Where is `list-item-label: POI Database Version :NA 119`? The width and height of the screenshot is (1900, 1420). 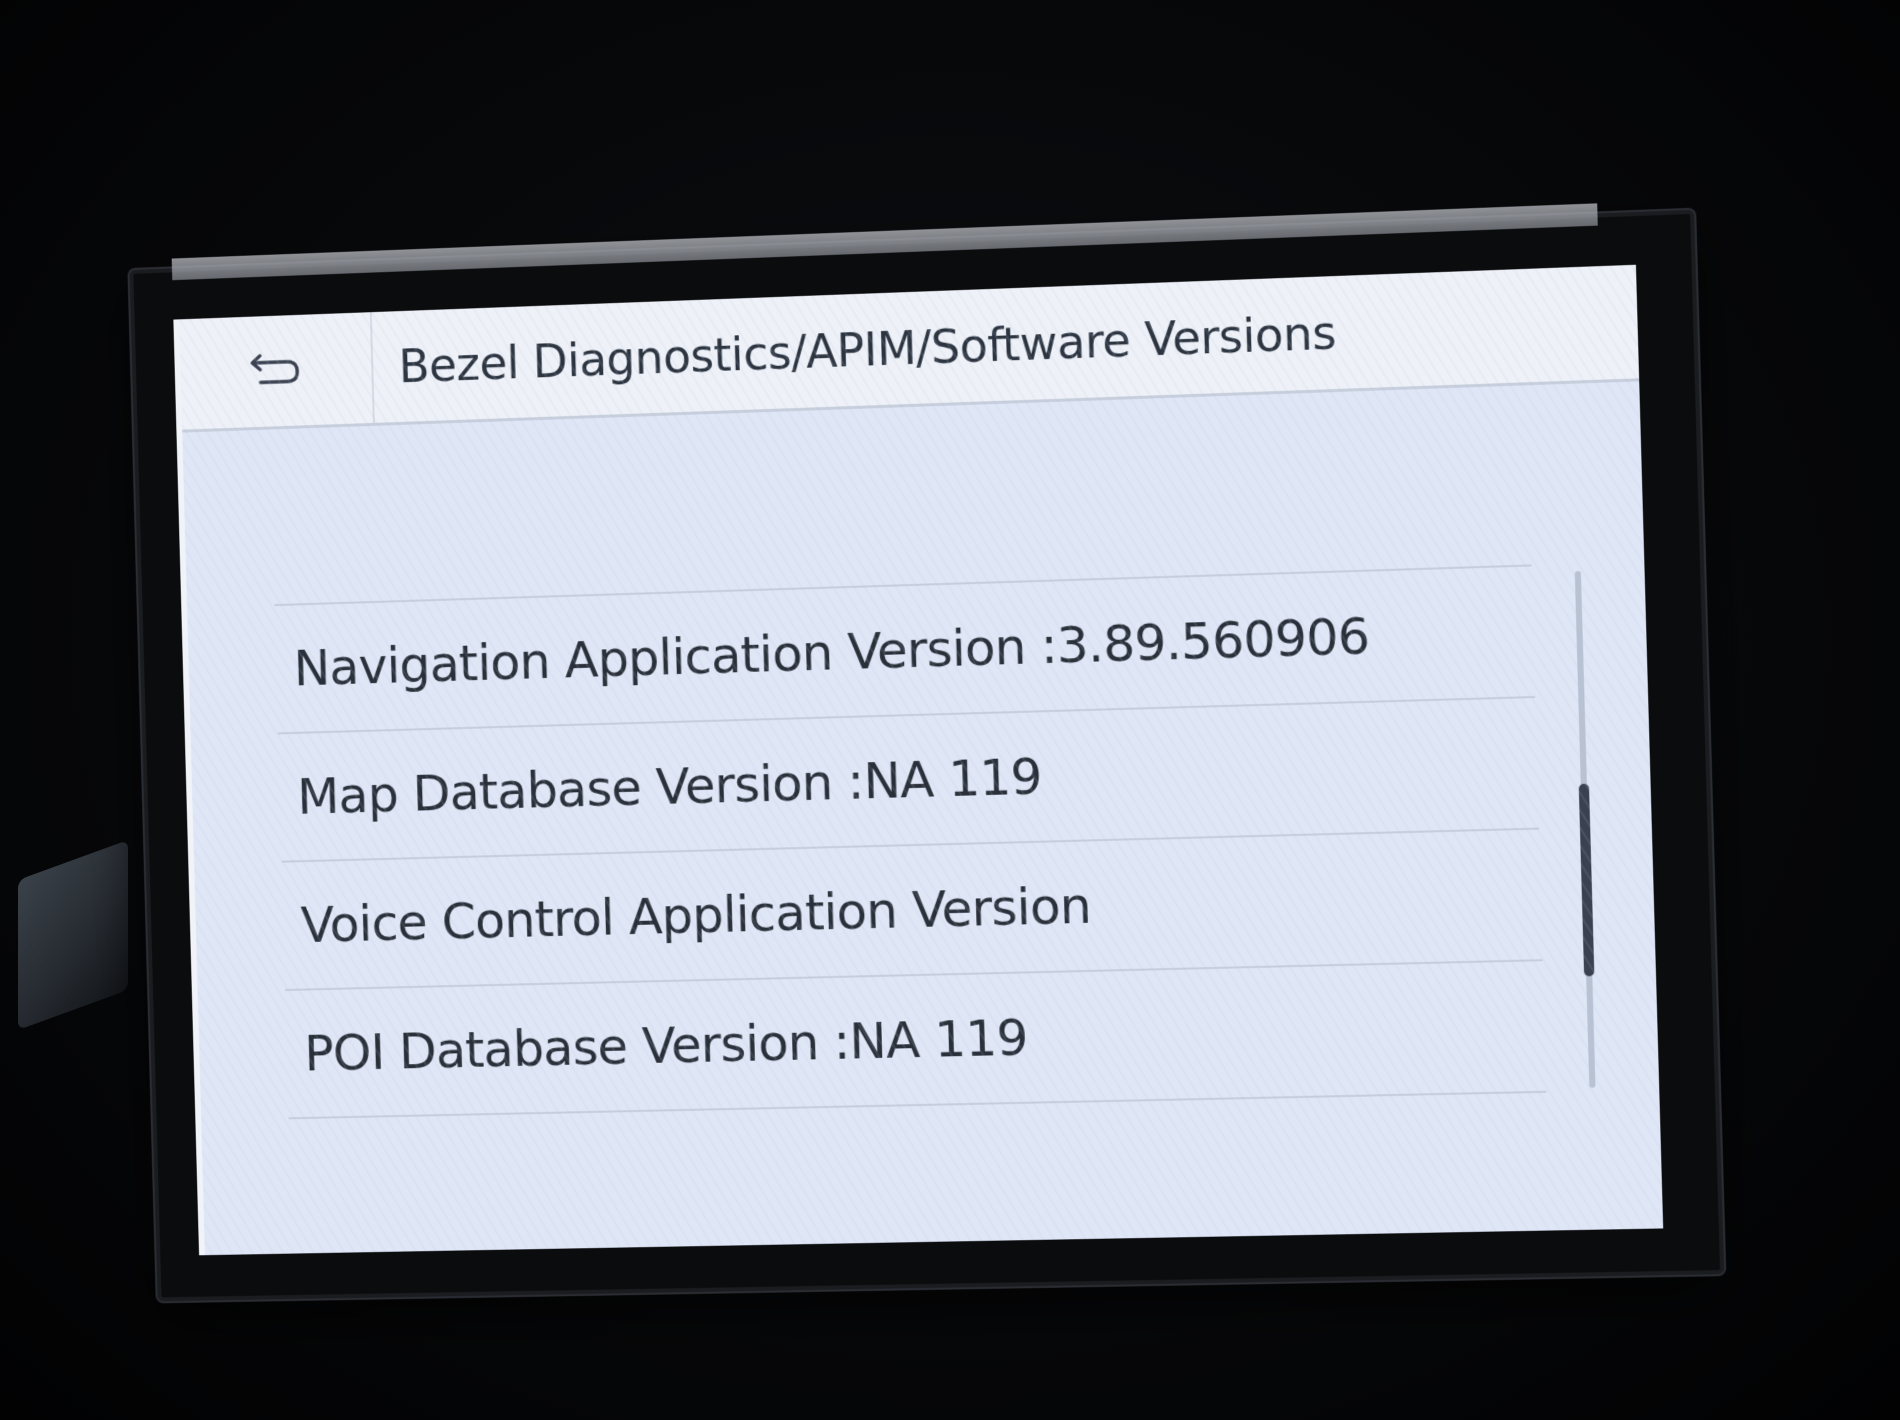 list-item-label: POI Database Version :NA 119 is located at coordinates (666, 1045).